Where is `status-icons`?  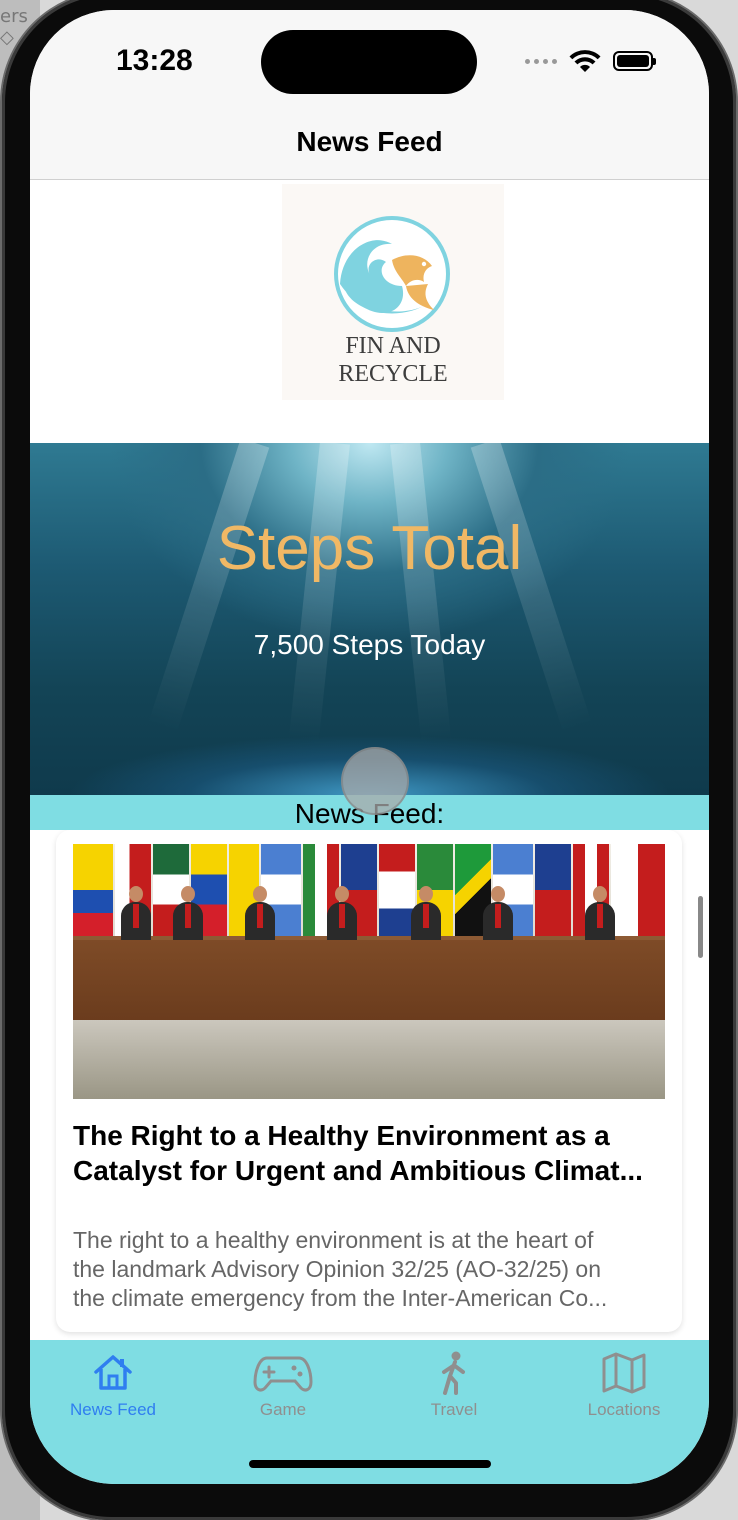
status-icons is located at coordinates (590, 61).